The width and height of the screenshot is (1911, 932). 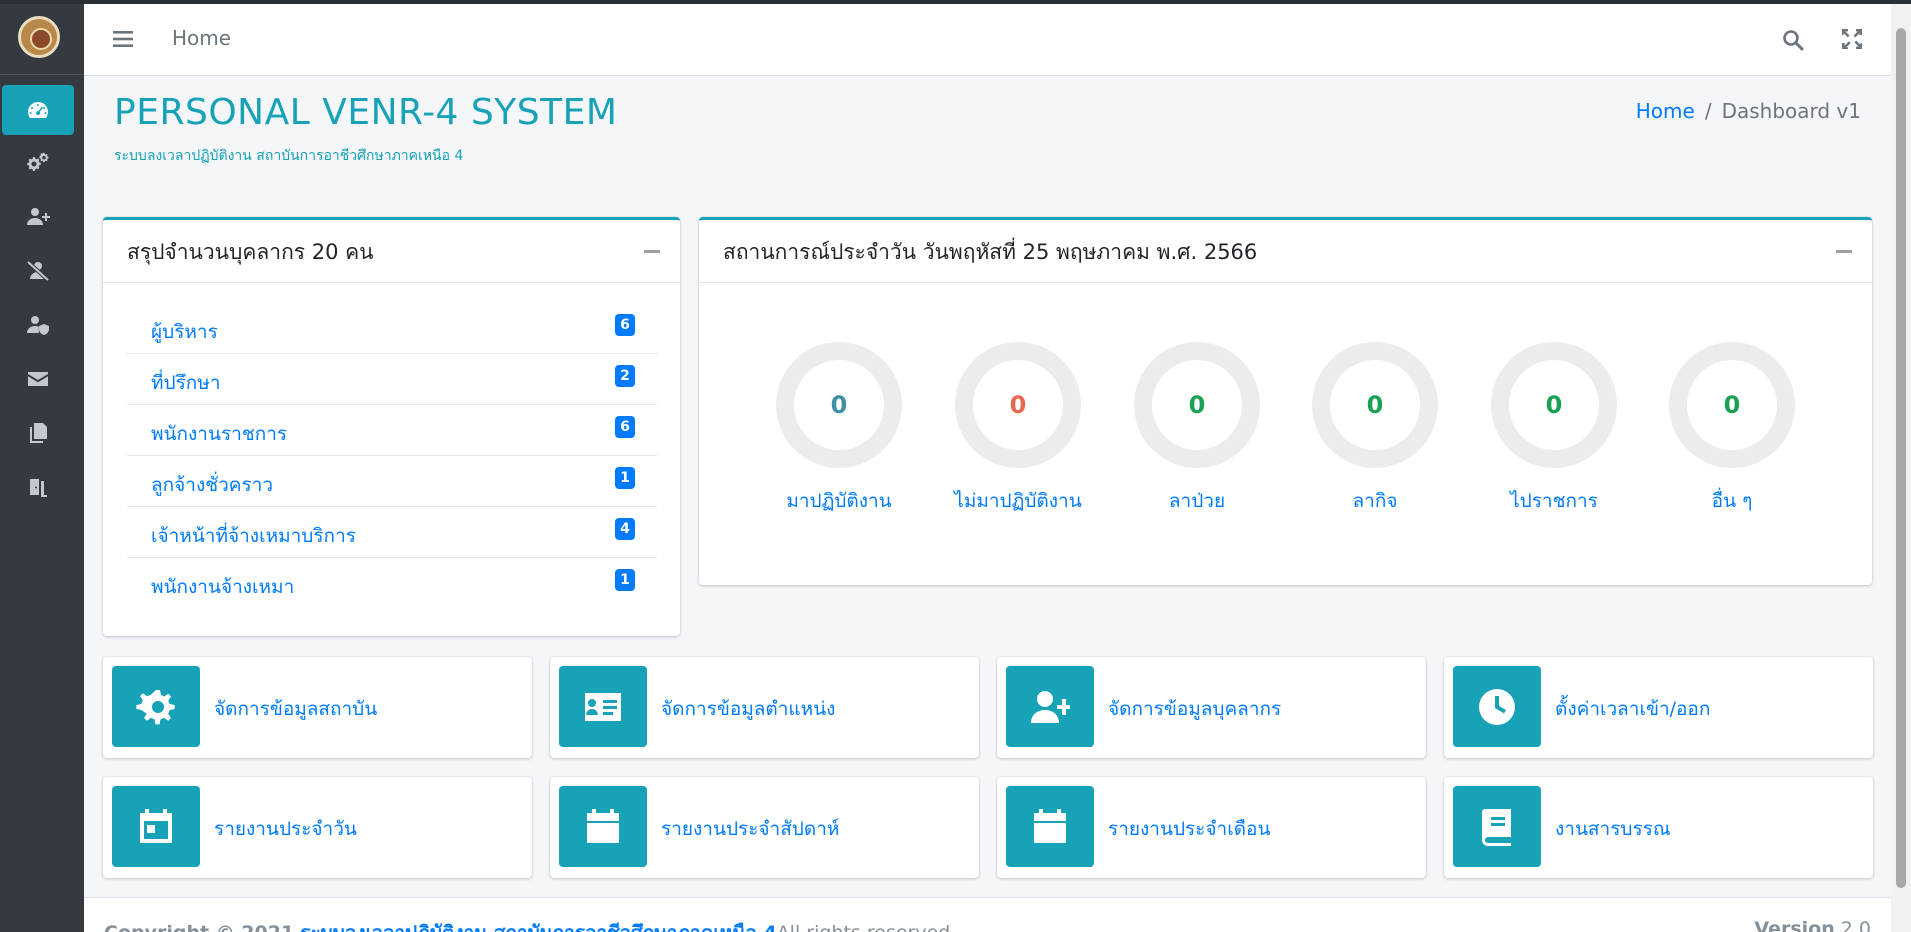 What do you see at coordinates (285, 829) in the screenshot?
I see `tile-label: รายงานประจำวัน` at bounding box center [285, 829].